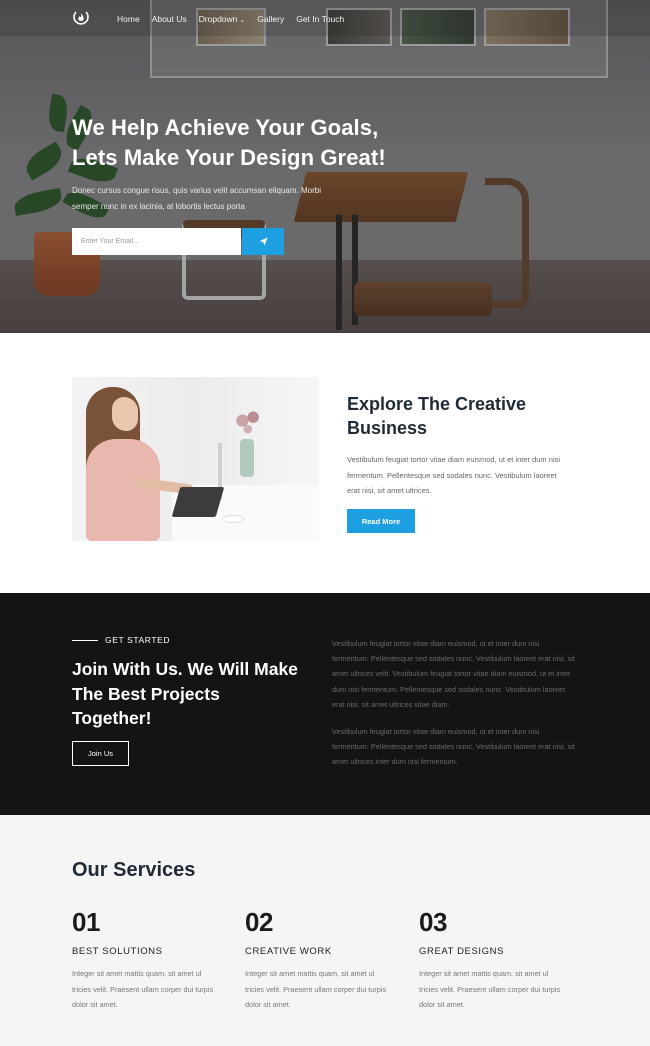  Describe the element at coordinates (462, 951) in the screenshot. I see `service-name: GREAT DESIGNS` at that location.